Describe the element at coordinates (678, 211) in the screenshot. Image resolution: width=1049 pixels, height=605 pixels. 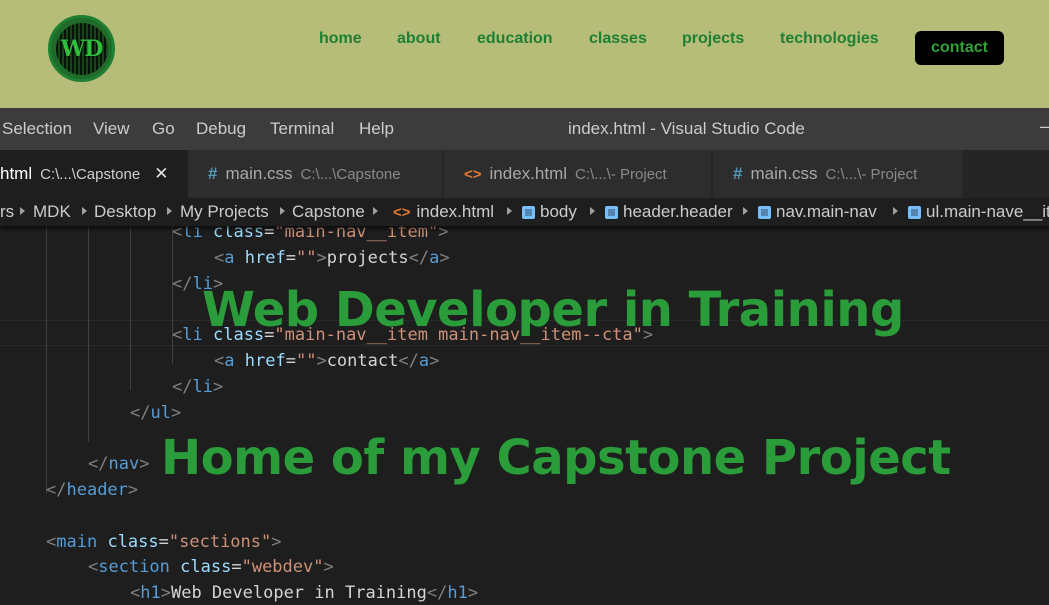
I see `breadcrumb-label: header.header` at that location.